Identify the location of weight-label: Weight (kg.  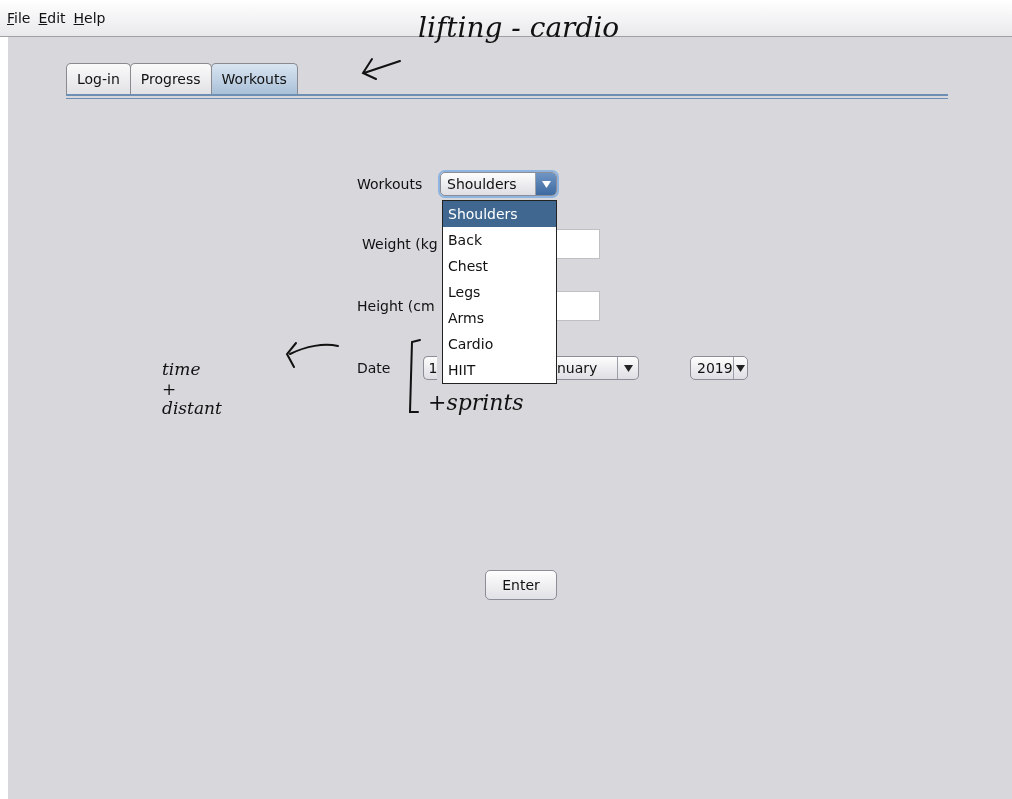
(400, 244).